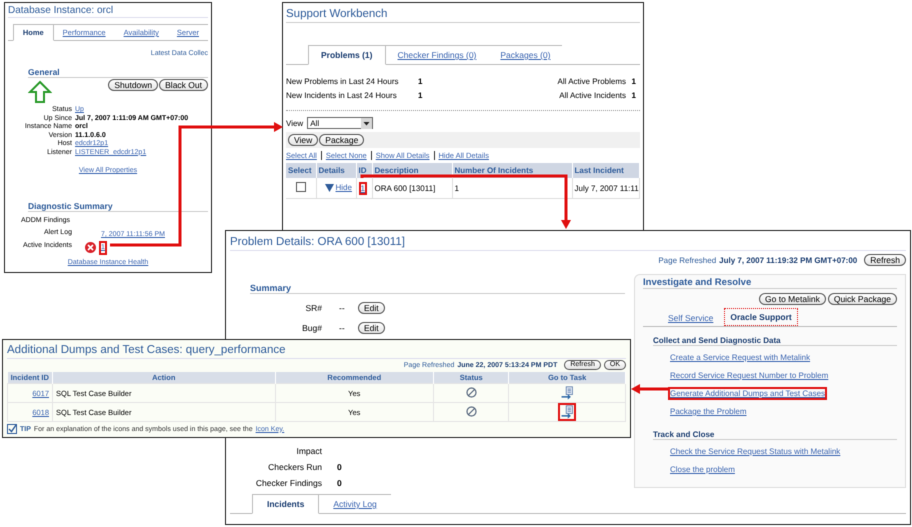 This screenshot has height=527, width=912. Describe the element at coordinates (133, 85) in the screenshot. I see `action-button: Shutdown` at that location.